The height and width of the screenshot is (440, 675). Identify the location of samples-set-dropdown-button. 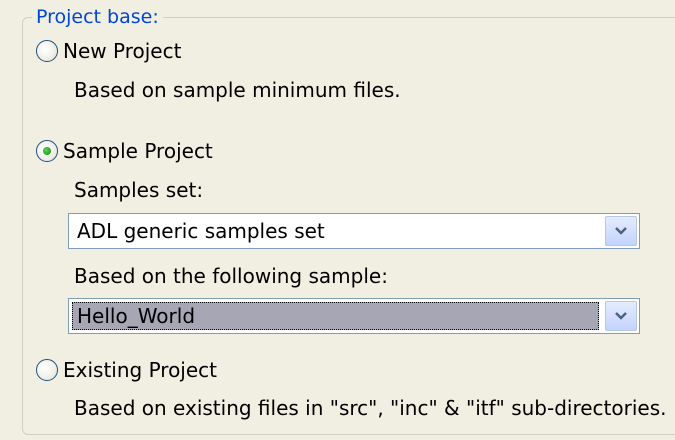
(621, 231).